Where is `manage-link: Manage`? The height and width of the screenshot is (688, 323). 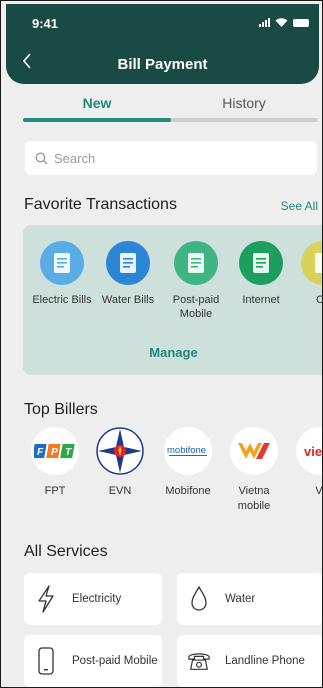 manage-link: Manage is located at coordinates (172, 352).